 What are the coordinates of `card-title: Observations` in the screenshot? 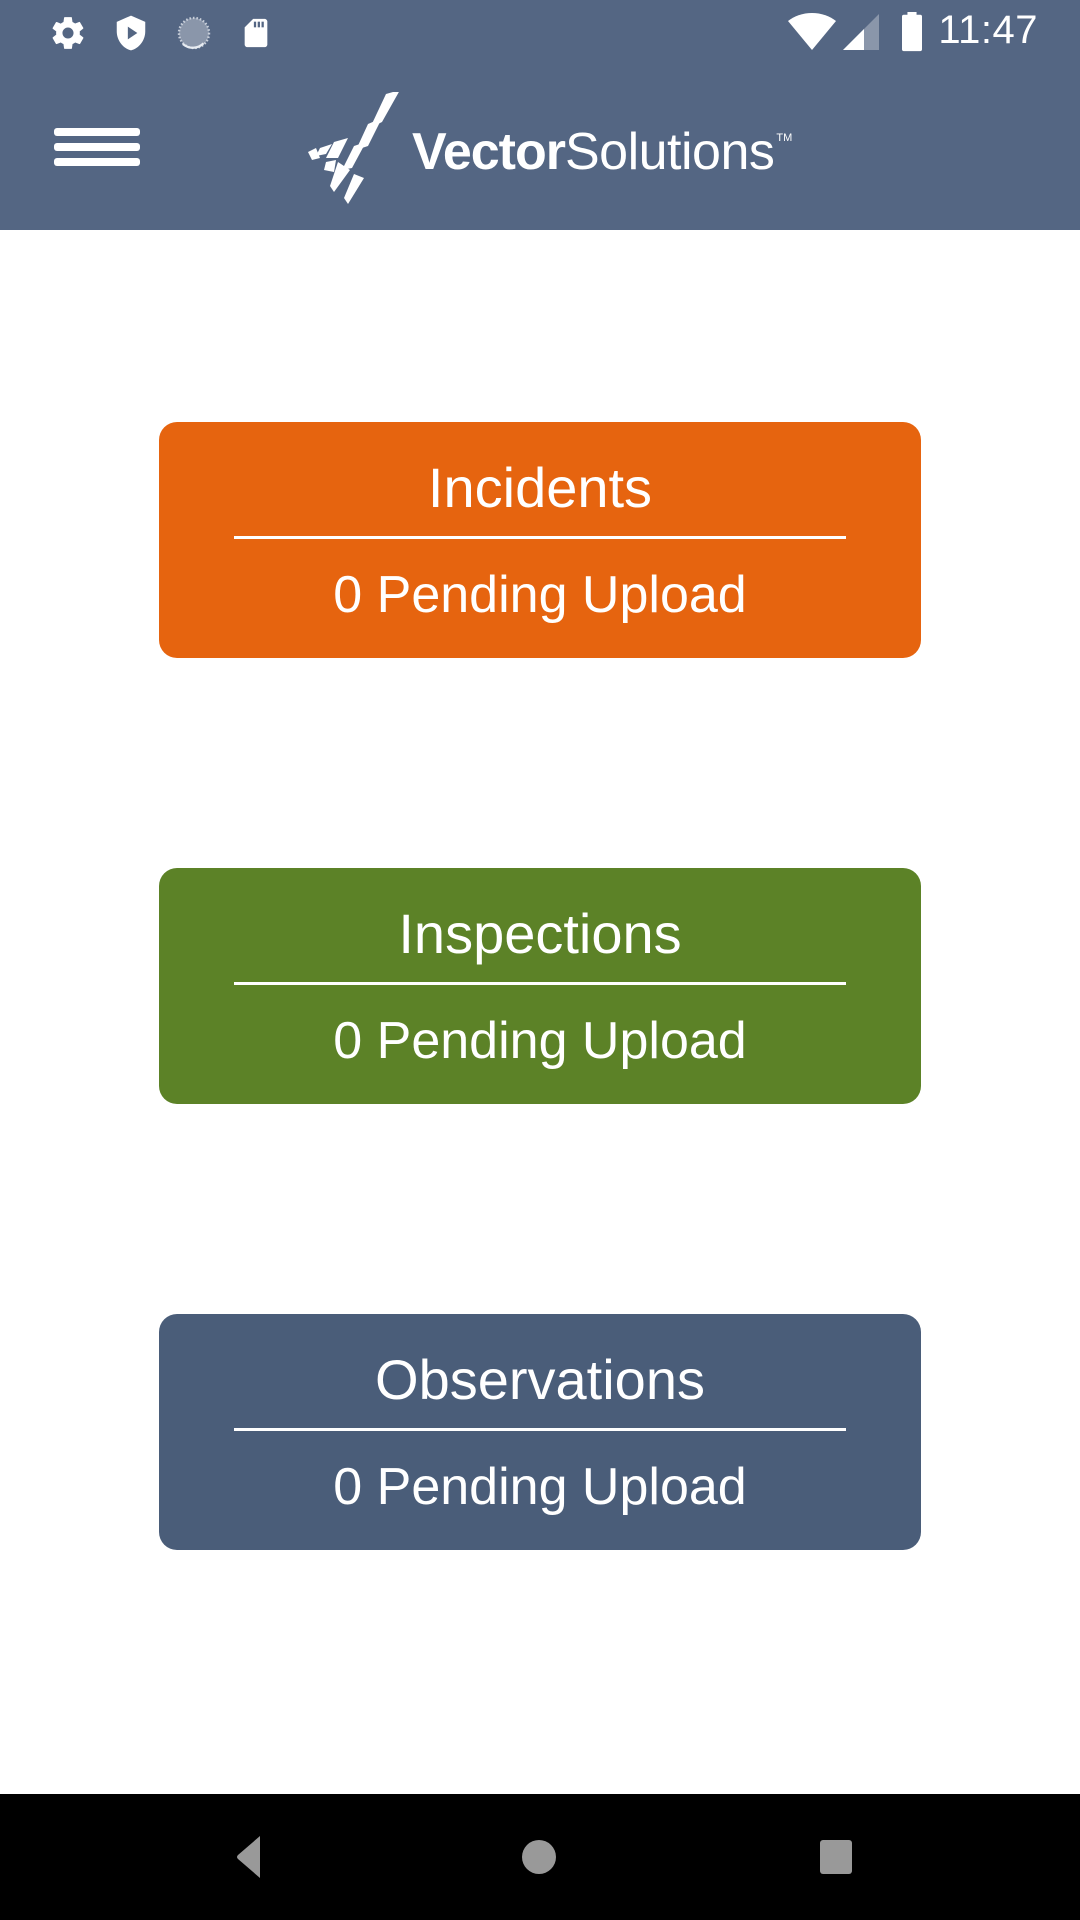 It's located at (540, 1379).